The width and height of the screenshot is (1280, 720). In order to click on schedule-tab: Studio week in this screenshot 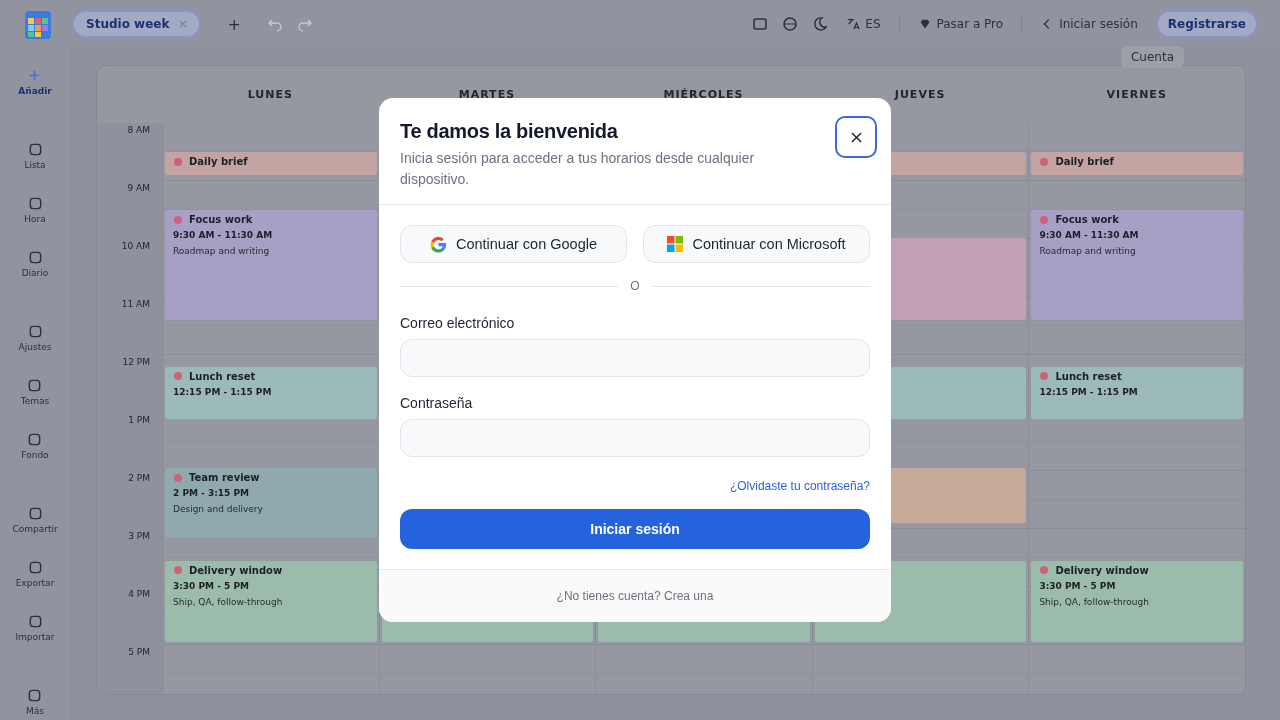, I will do `click(137, 24)`.